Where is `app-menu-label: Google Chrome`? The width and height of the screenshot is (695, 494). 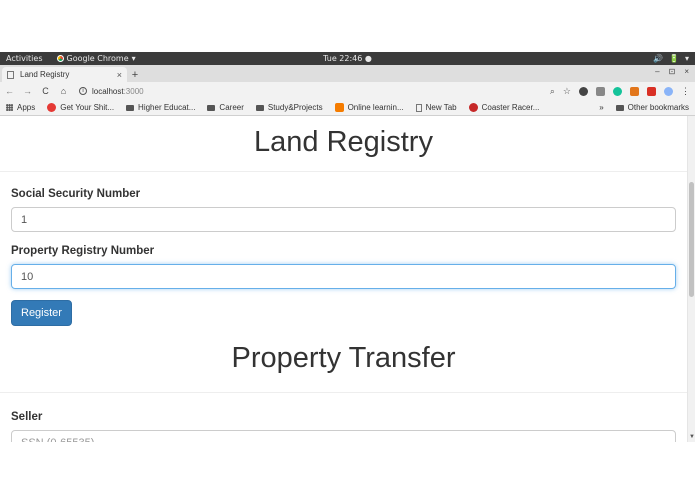 app-menu-label: Google Chrome is located at coordinates (97, 58).